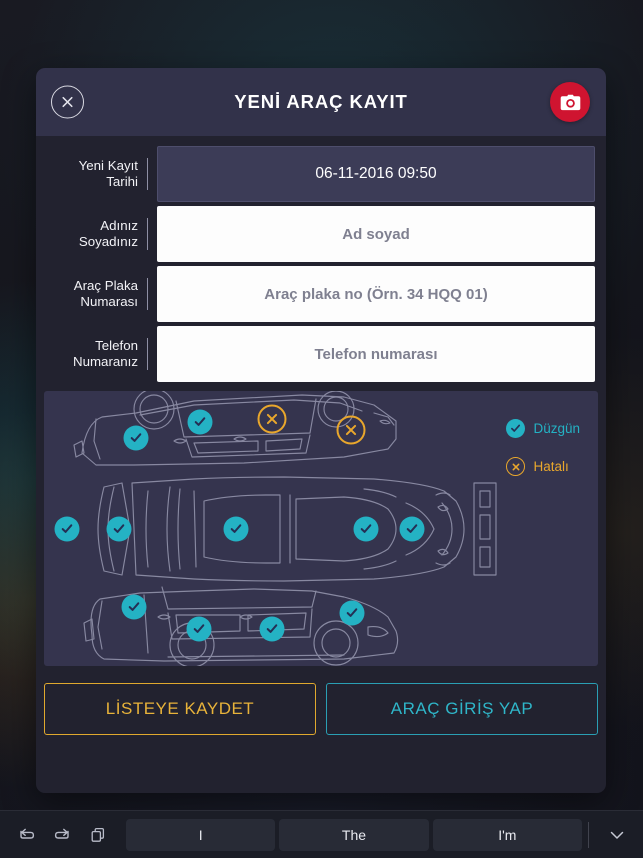 The image size is (643, 858). I want to click on field-placeholder: Telefon numarası, so click(376, 354).